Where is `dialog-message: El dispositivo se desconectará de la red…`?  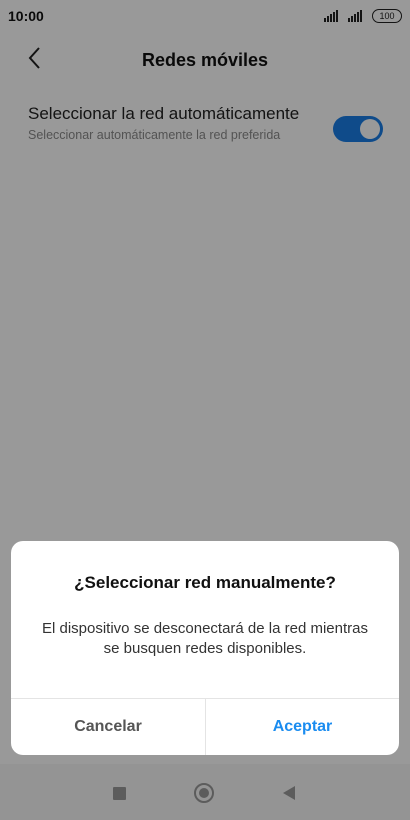
dialog-message: El dispositivo se desconectará de la red… is located at coordinates (204, 638).